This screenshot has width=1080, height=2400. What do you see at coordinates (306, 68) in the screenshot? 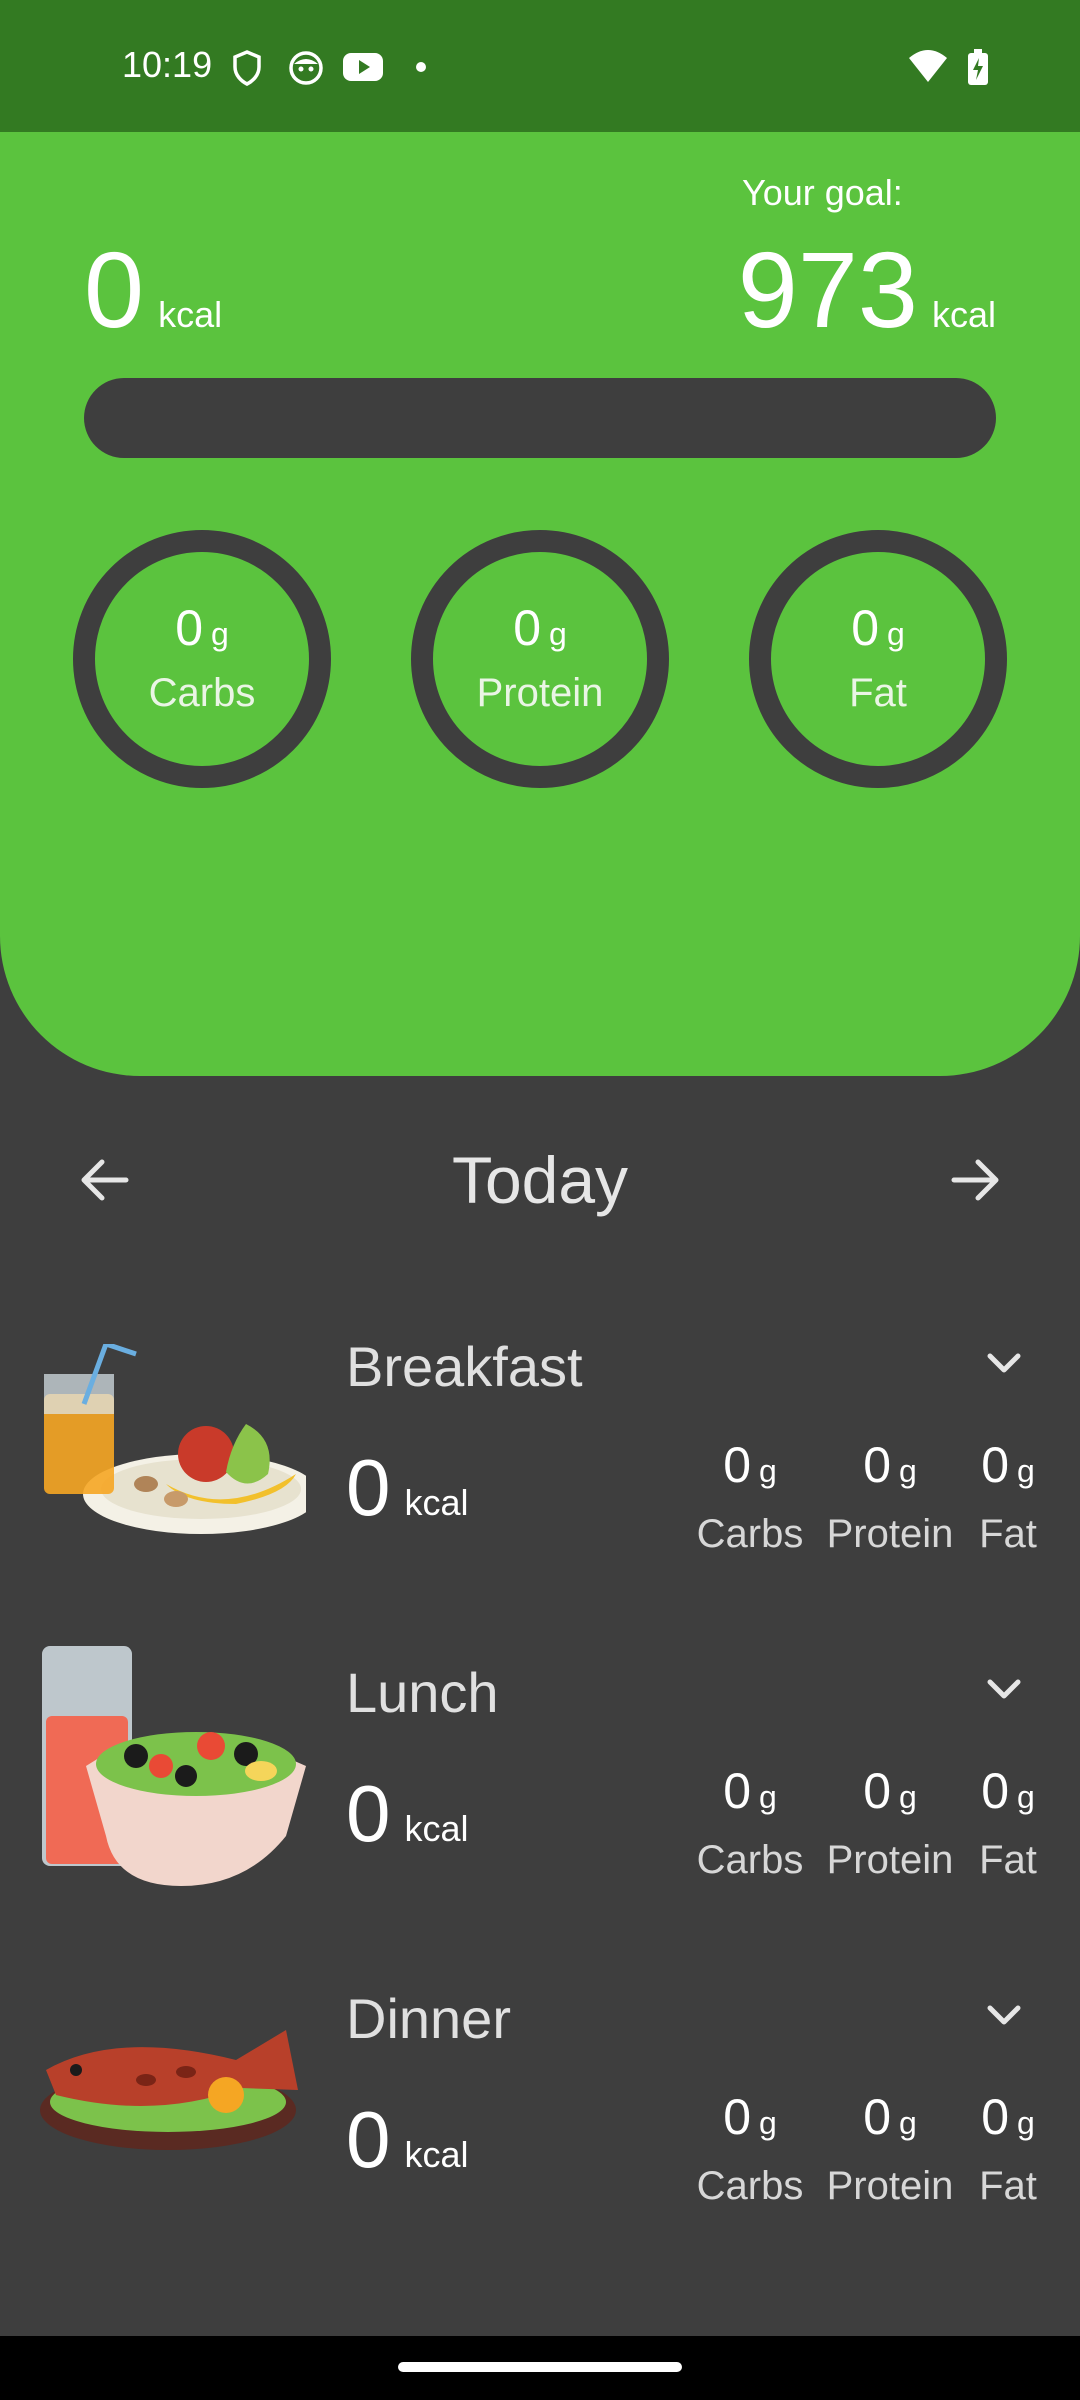
I see `face-icon` at bounding box center [306, 68].